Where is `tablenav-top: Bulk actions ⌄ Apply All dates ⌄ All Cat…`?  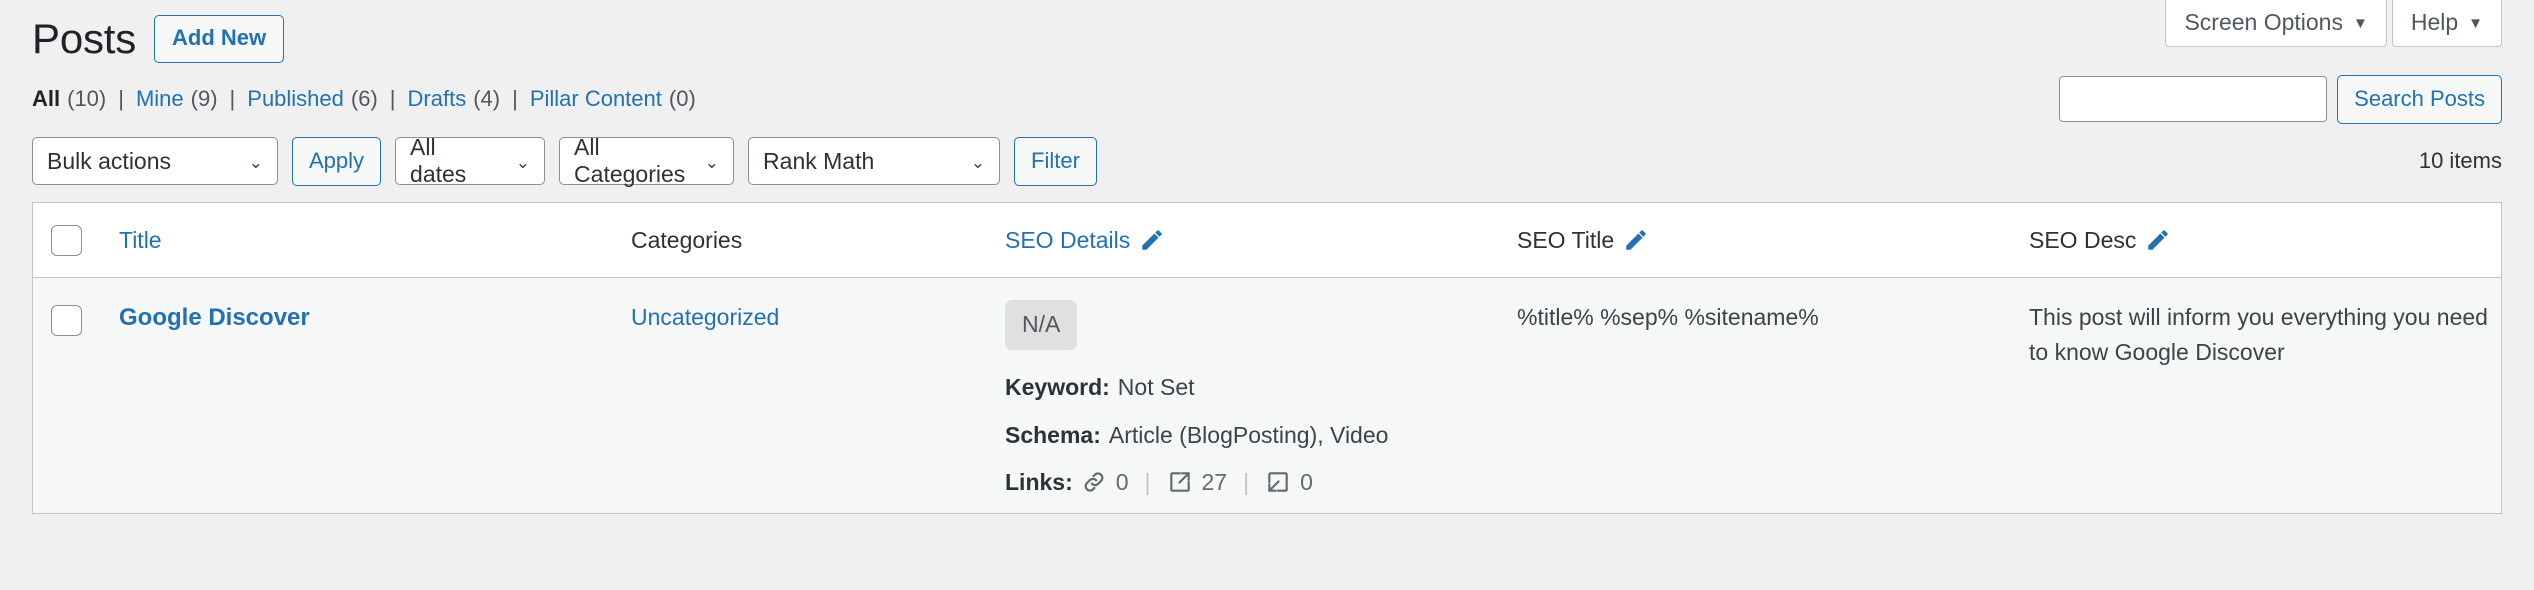
tablenav-top: Bulk actions ⌄ Apply All dates ⌄ All Cat… is located at coordinates (1267, 161).